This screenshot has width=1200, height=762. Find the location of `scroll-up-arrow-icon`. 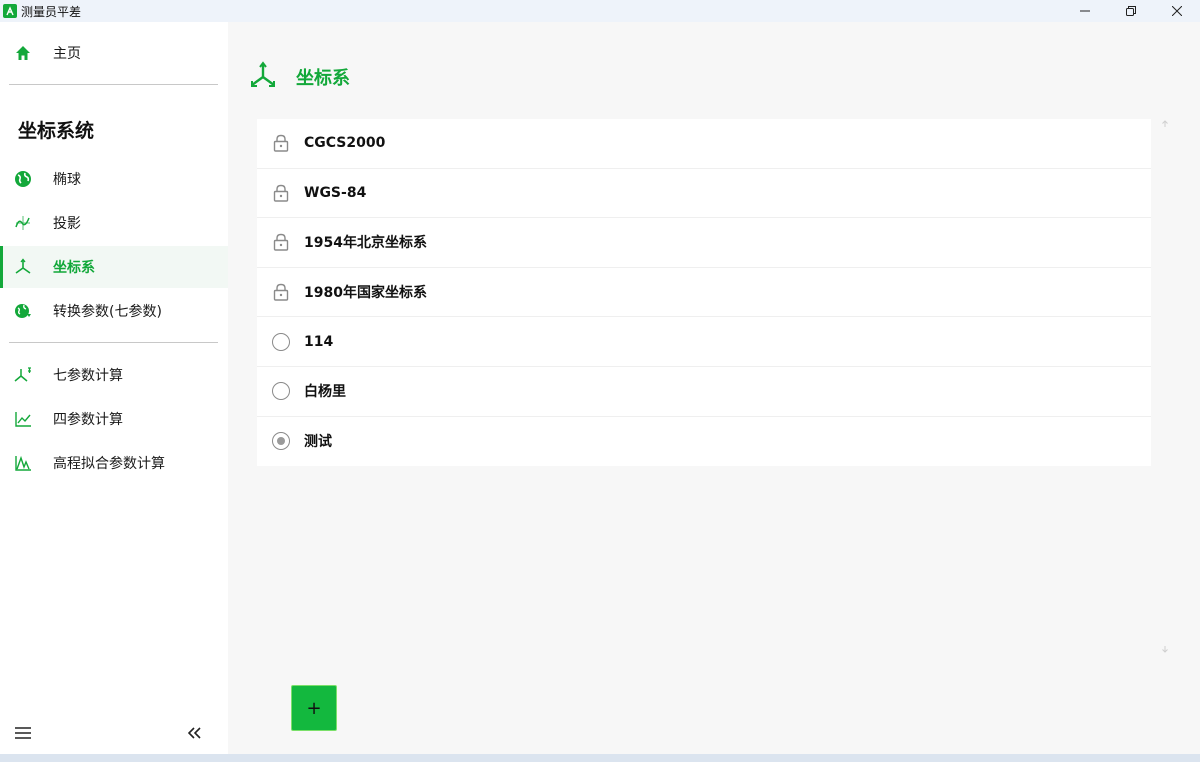

scroll-up-arrow-icon is located at coordinates (1165, 126).